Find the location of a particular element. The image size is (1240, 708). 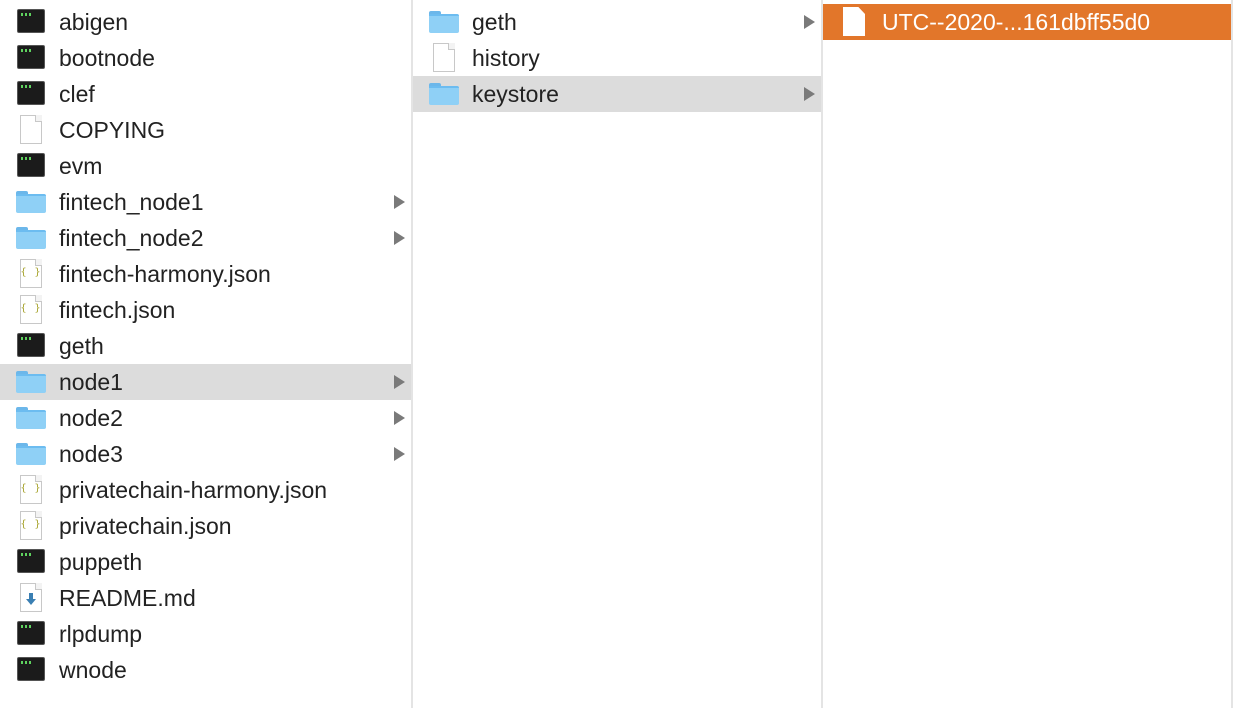

list-item: wnode is located at coordinates (205, 670).